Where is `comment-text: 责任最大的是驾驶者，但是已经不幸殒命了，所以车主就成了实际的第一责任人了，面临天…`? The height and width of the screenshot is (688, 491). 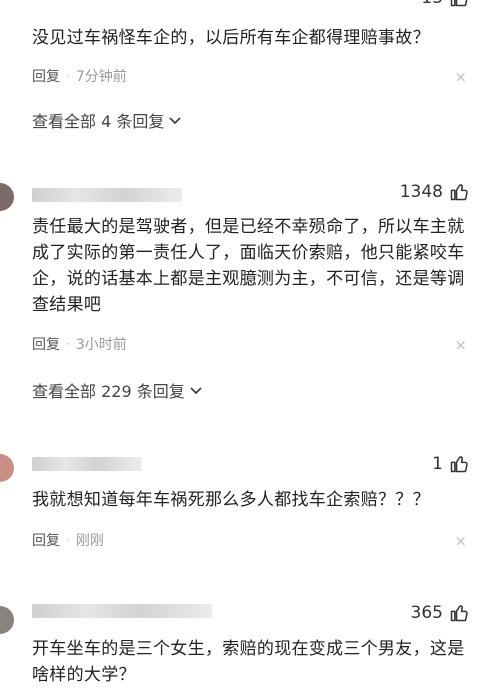
comment-text: 责任最大的是驾驶者，但是已经不幸殒命了，所以车主就成了实际的第一责任人了，面临天… is located at coordinates (248, 266).